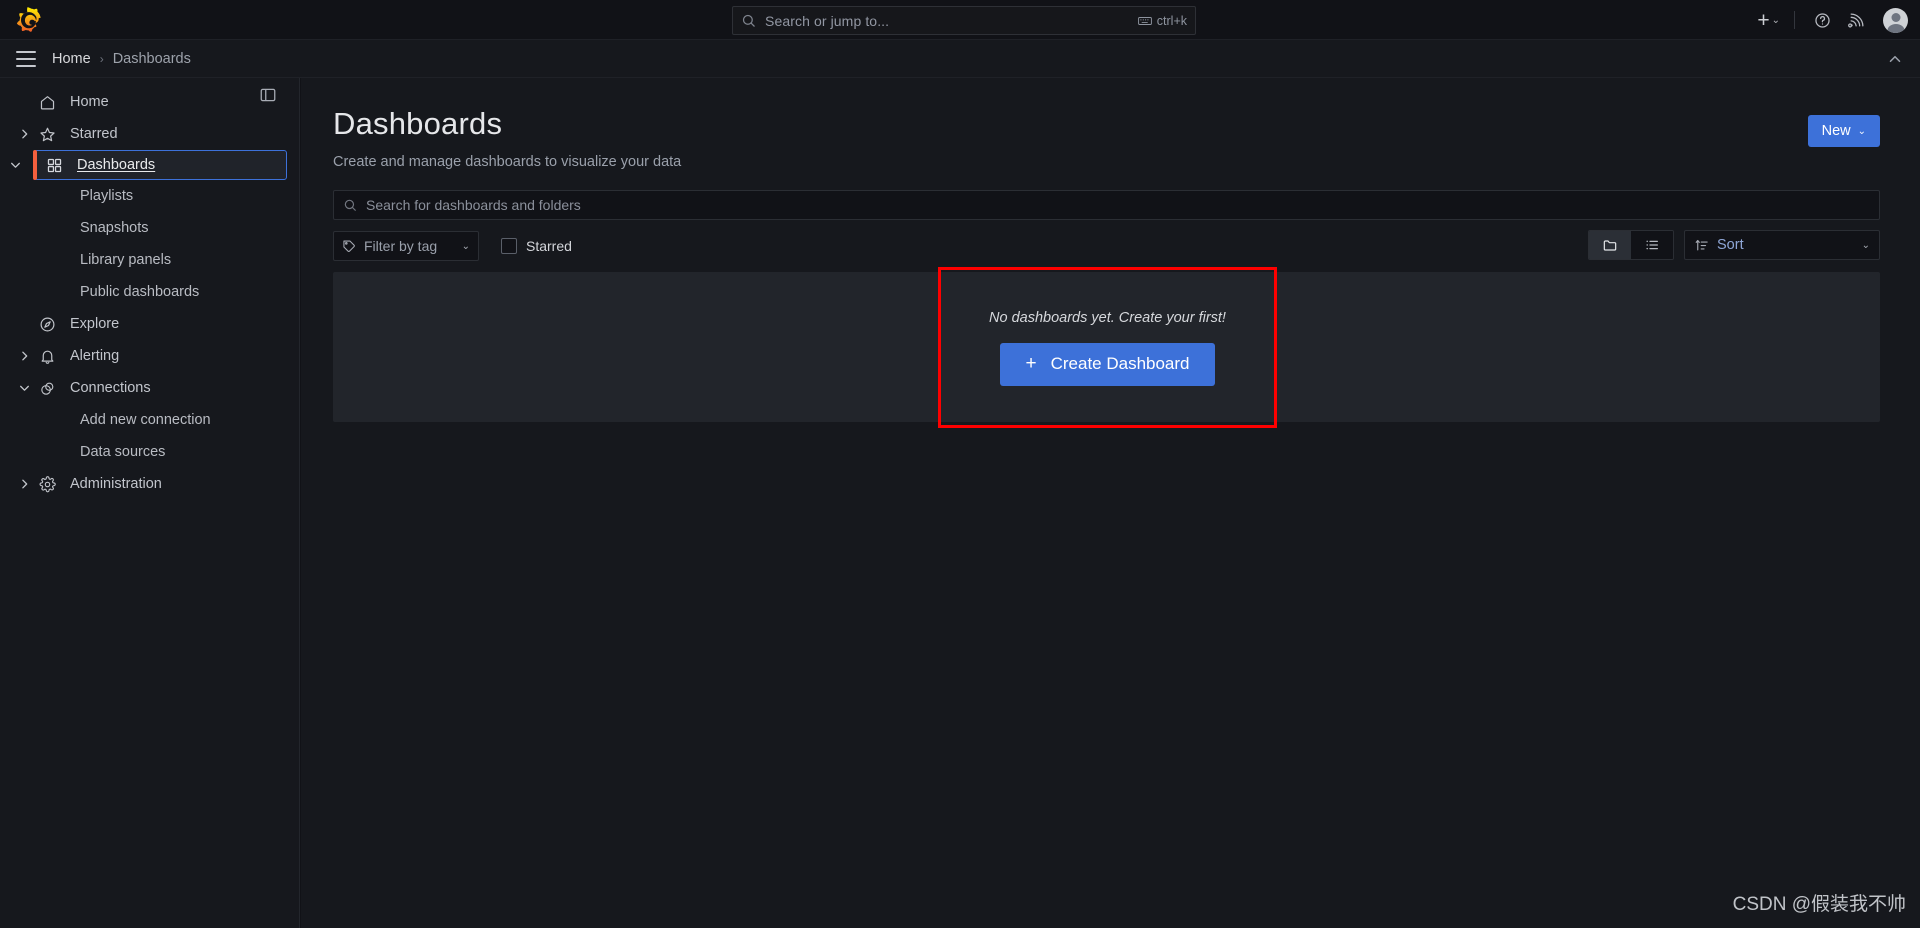 The image size is (1920, 928). I want to click on sidebar-item-label: Connections, so click(110, 388).